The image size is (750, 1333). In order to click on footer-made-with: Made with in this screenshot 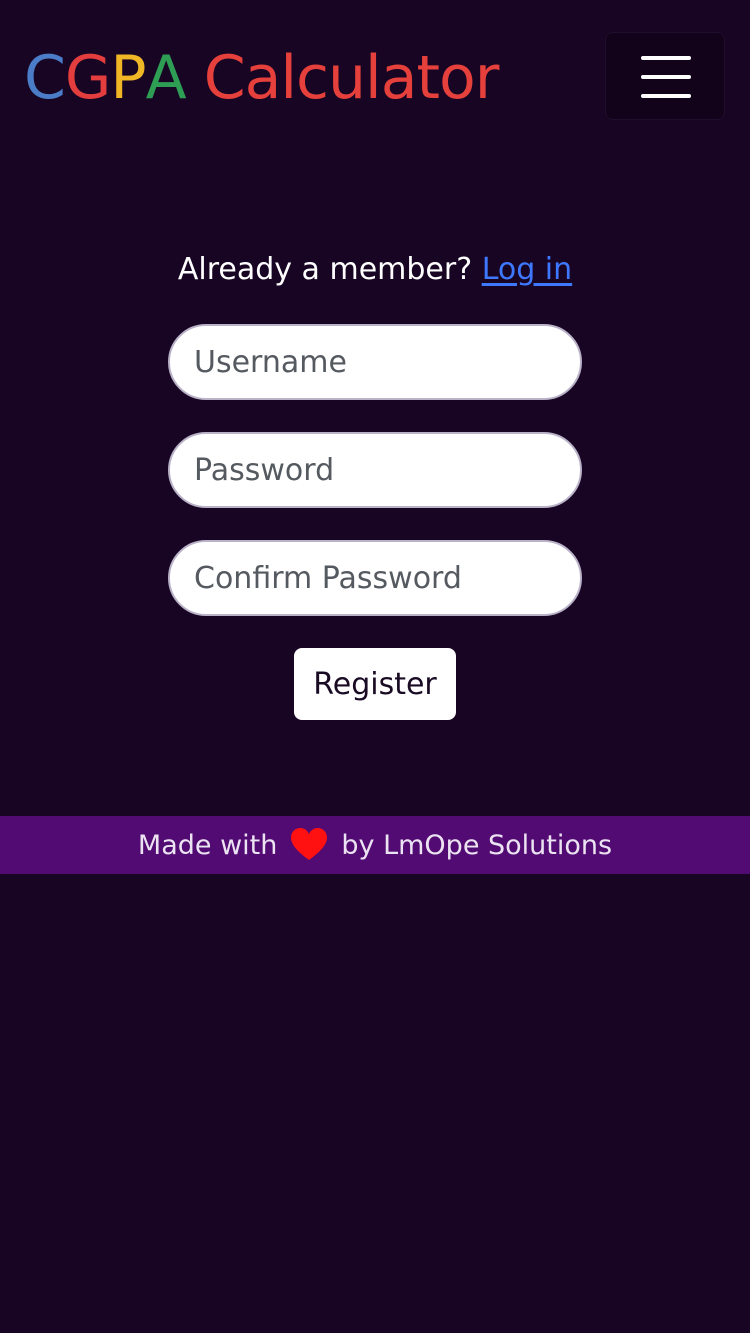, I will do `click(207, 845)`.